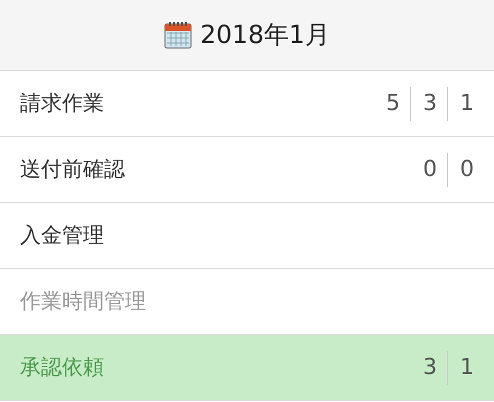 This screenshot has width=494, height=402. I want to click on count: 5, so click(393, 104).